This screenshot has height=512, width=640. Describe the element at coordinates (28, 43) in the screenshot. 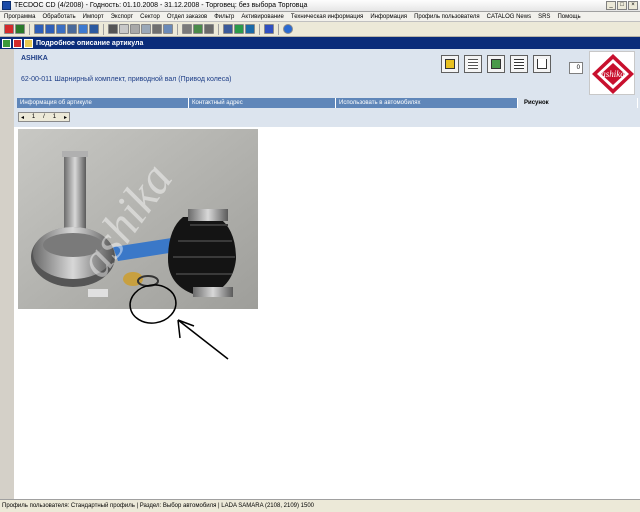

I see `panel-doc-icon` at that location.